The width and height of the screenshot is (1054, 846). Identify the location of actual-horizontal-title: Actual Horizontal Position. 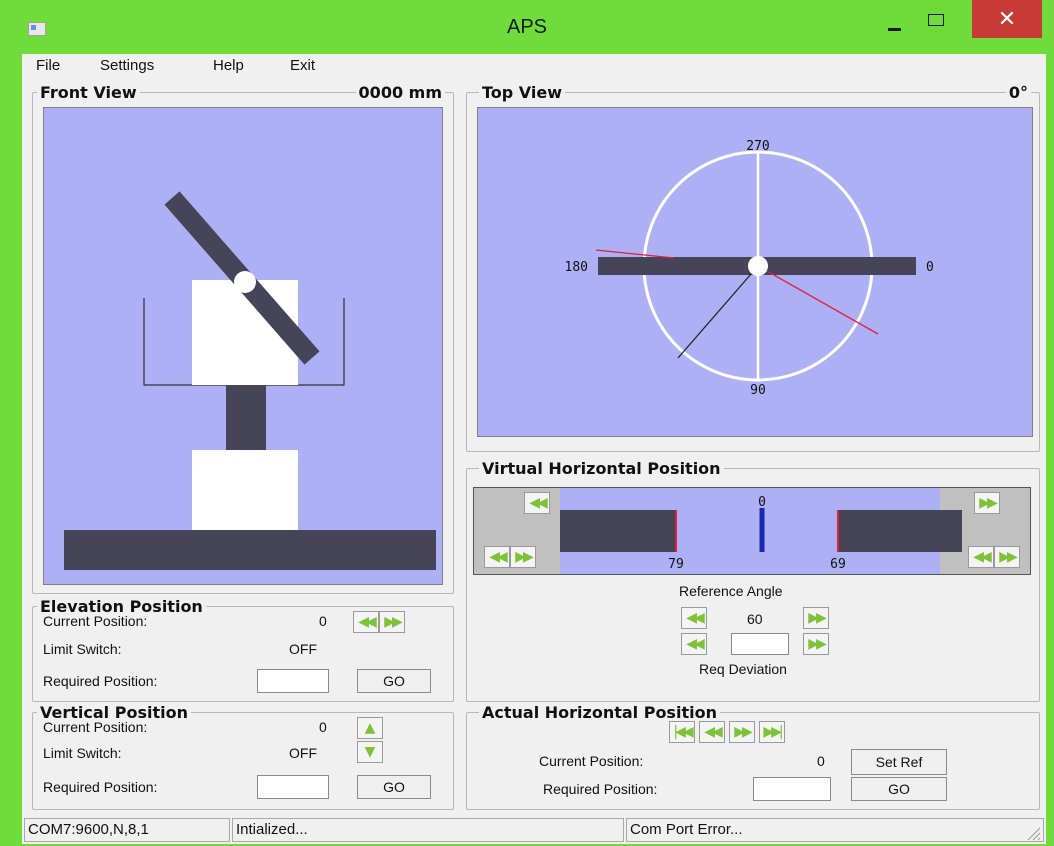
(599, 712).